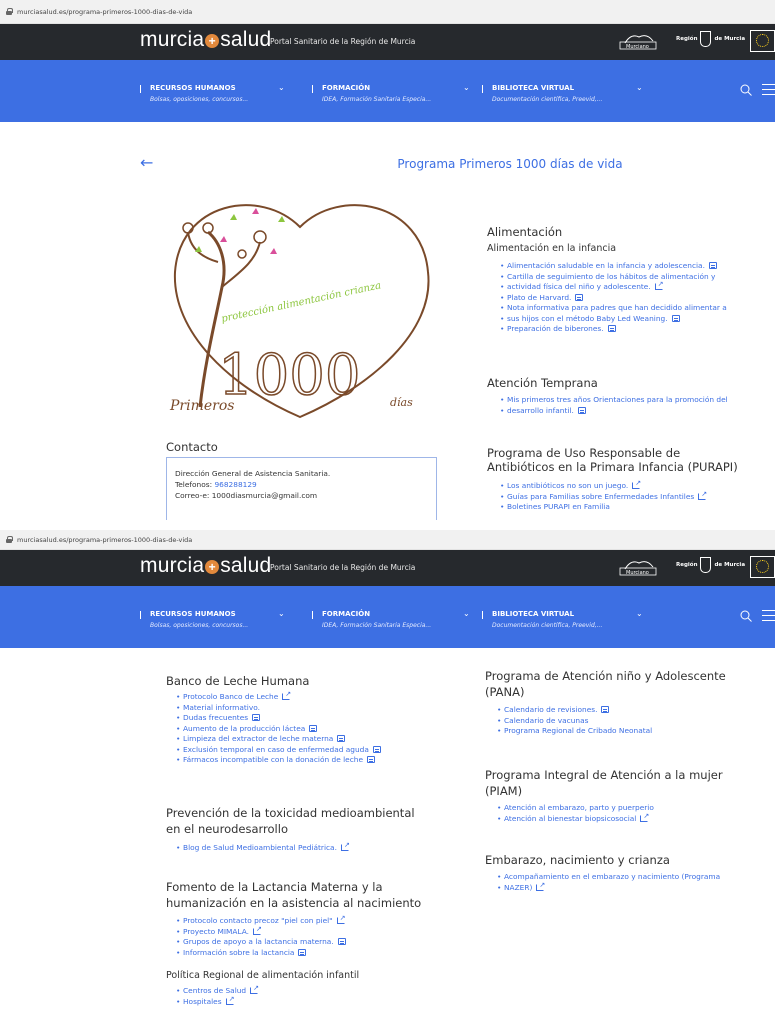  What do you see at coordinates (631, 507) in the screenshot?
I see `list-item: Boletines PURAPI en Familia` at bounding box center [631, 507].